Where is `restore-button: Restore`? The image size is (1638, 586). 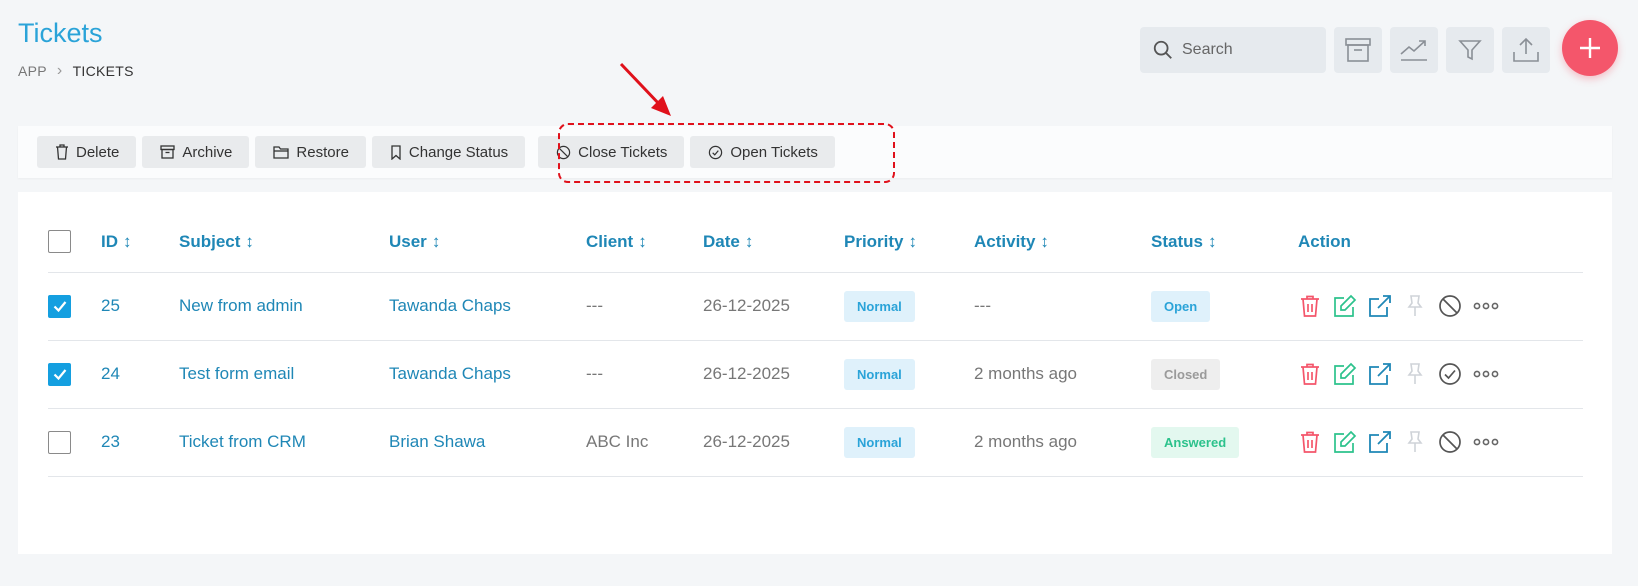 restore-button: Restore is located at coordinates (310, 152).